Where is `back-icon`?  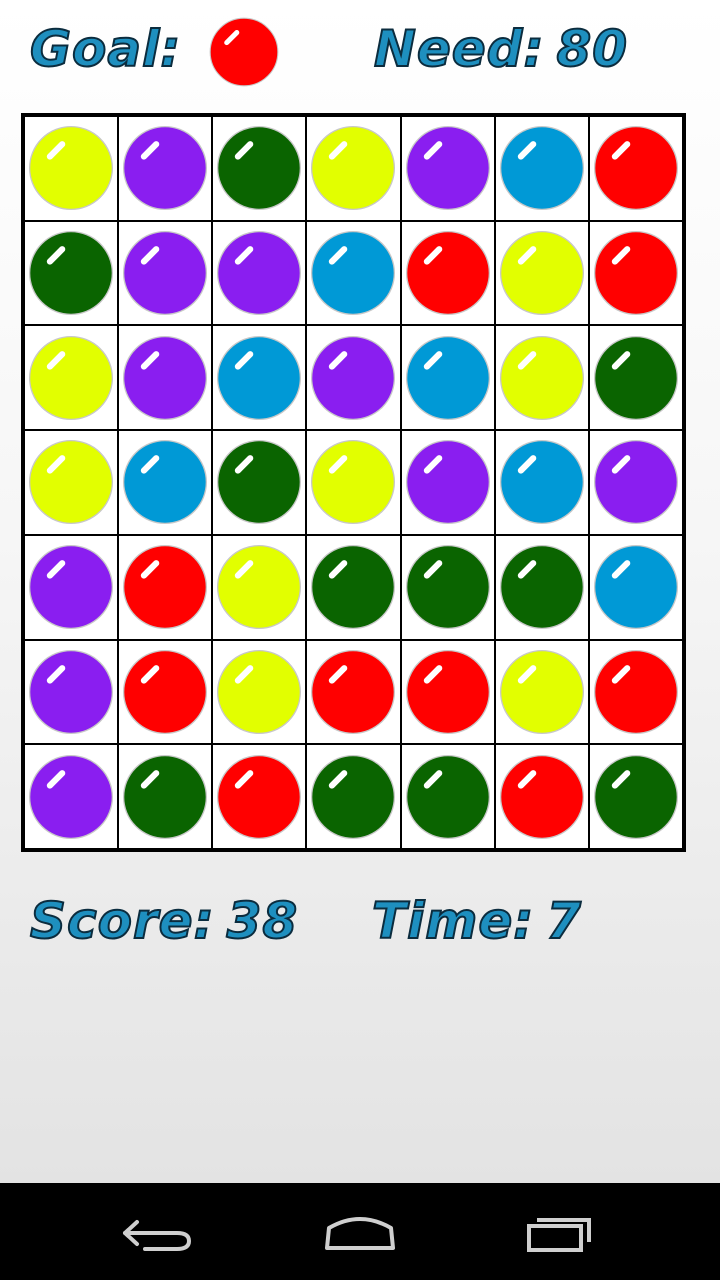 back-icon is located at coordinates (160, 1233).